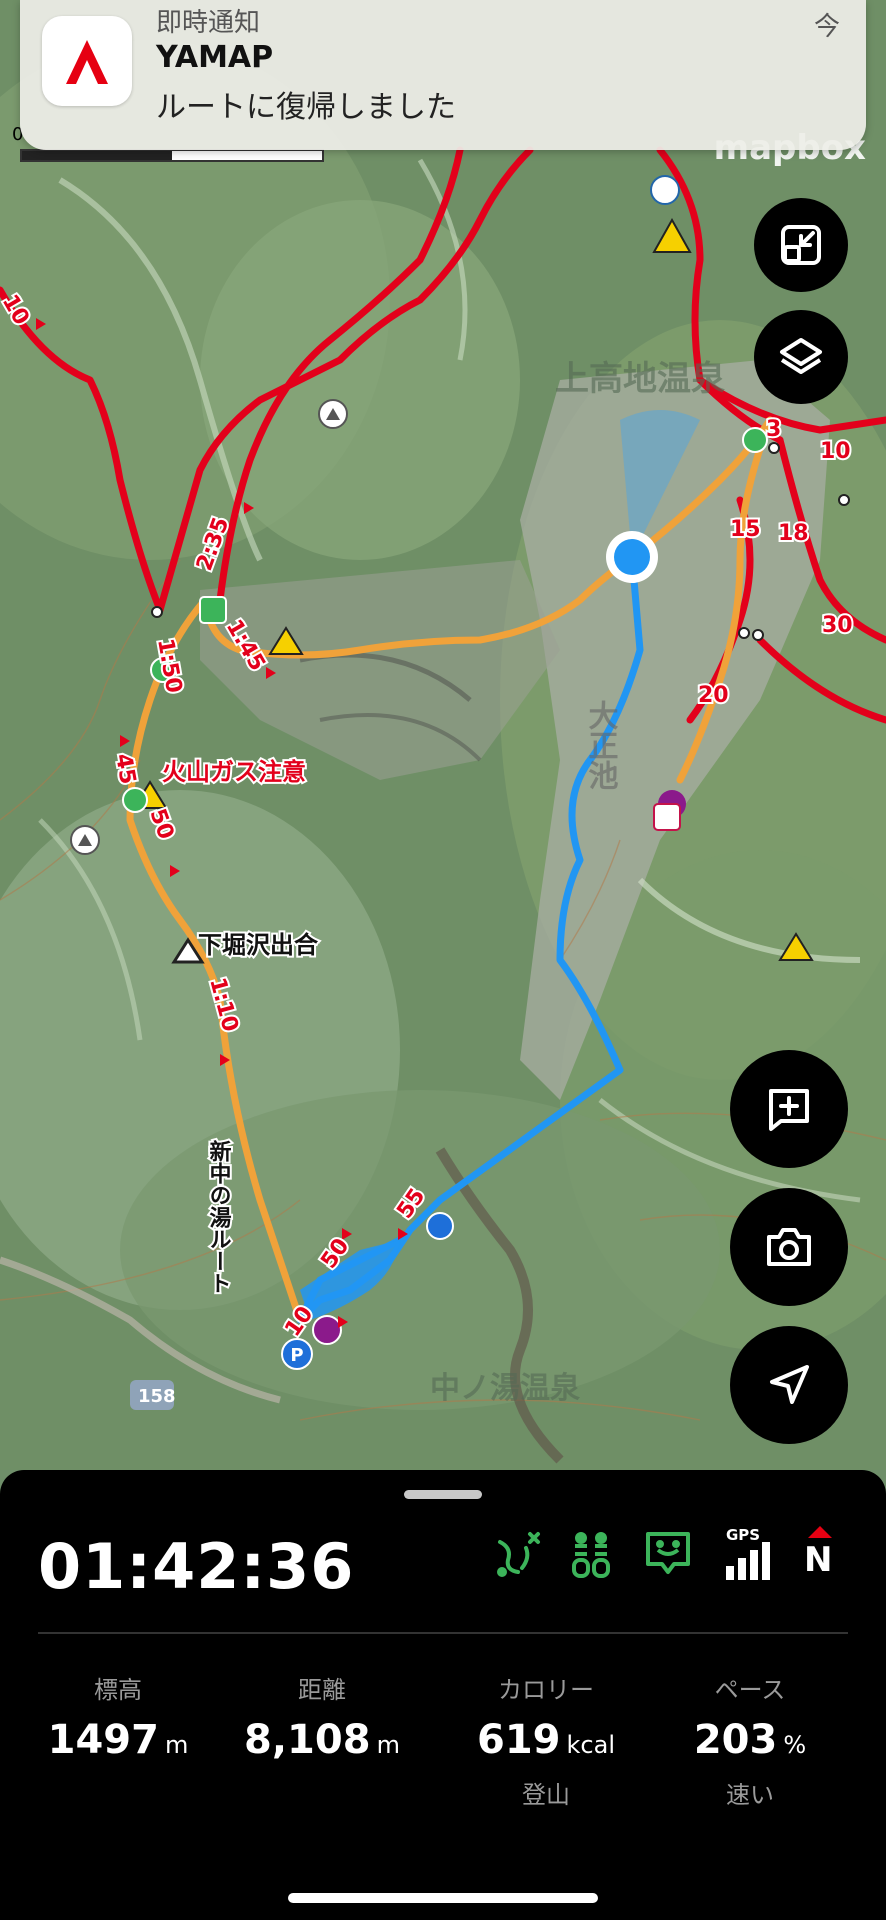 Image resolution: width=886 pixels, height=1920 pixels. What do you see at coordinates (748, 1554) in the screenshot?
I see `gps-signal-icon: GPS` at bounding box center [748, 1554].